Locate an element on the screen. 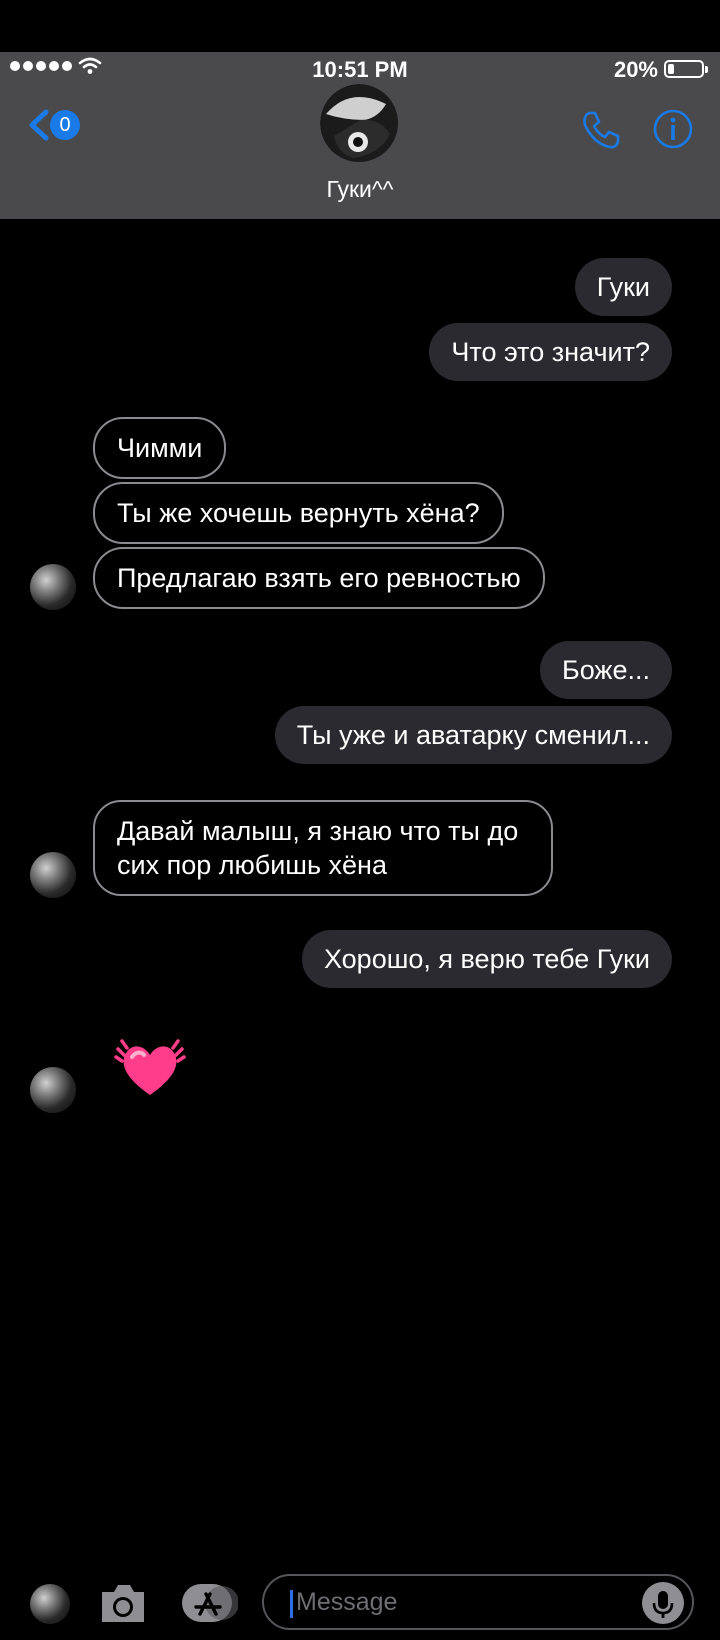  microphone-button is located at coordinates (663, 1603).